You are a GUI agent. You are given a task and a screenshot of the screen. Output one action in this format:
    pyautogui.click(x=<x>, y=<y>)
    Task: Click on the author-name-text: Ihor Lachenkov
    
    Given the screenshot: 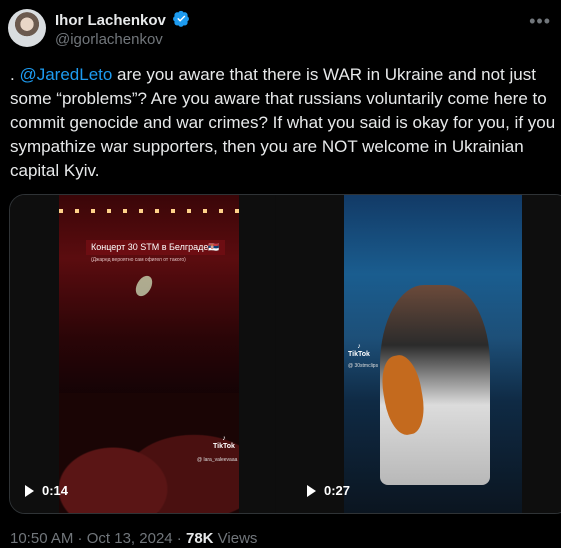 What is the action you would take?
    pyautogui.click(x=110, y=20)
    